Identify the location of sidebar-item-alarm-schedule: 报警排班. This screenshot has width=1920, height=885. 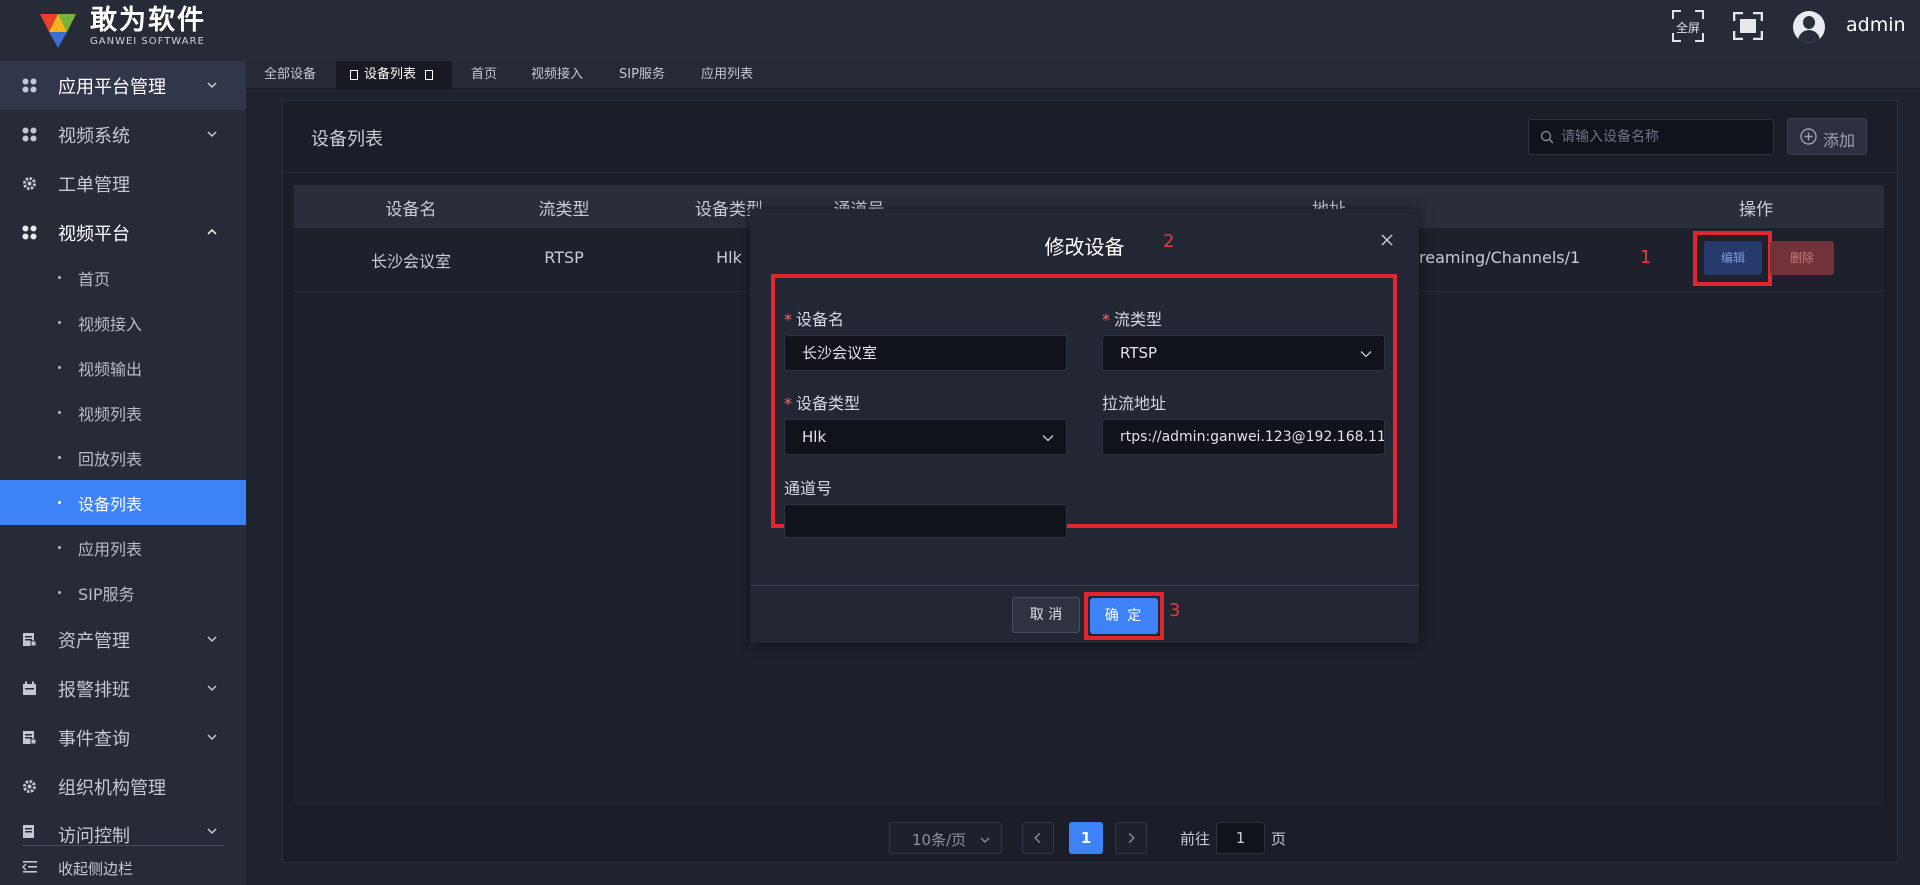
(123, 688).